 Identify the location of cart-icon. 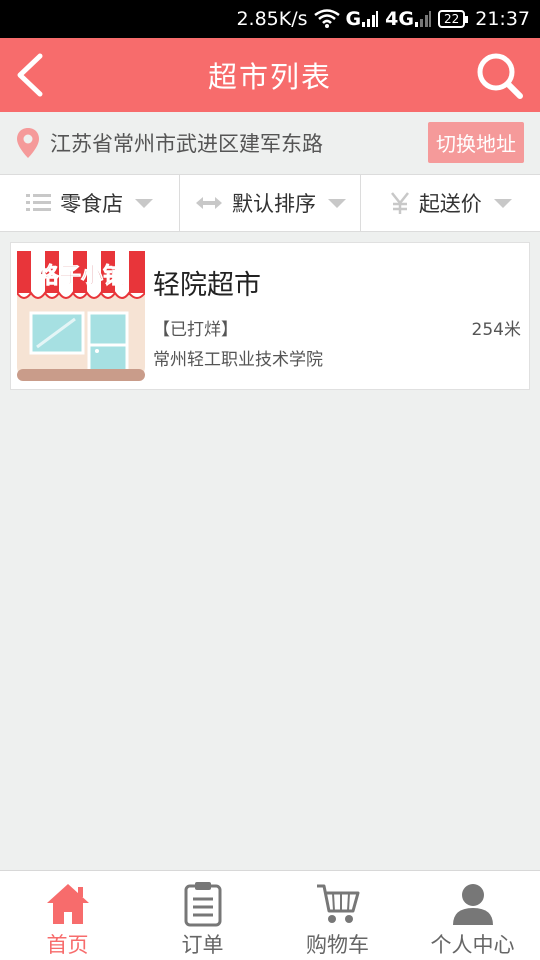
(337, 903).